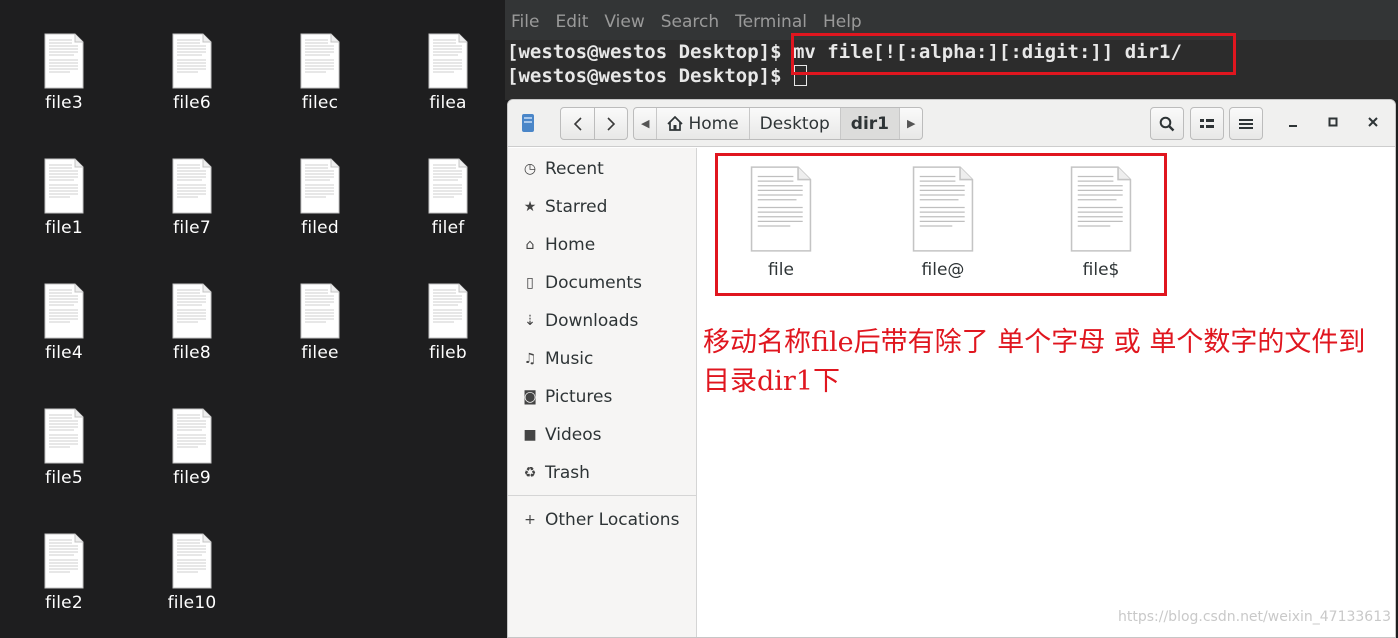  I want to click on chevron-left-icon, so click(577, 123).